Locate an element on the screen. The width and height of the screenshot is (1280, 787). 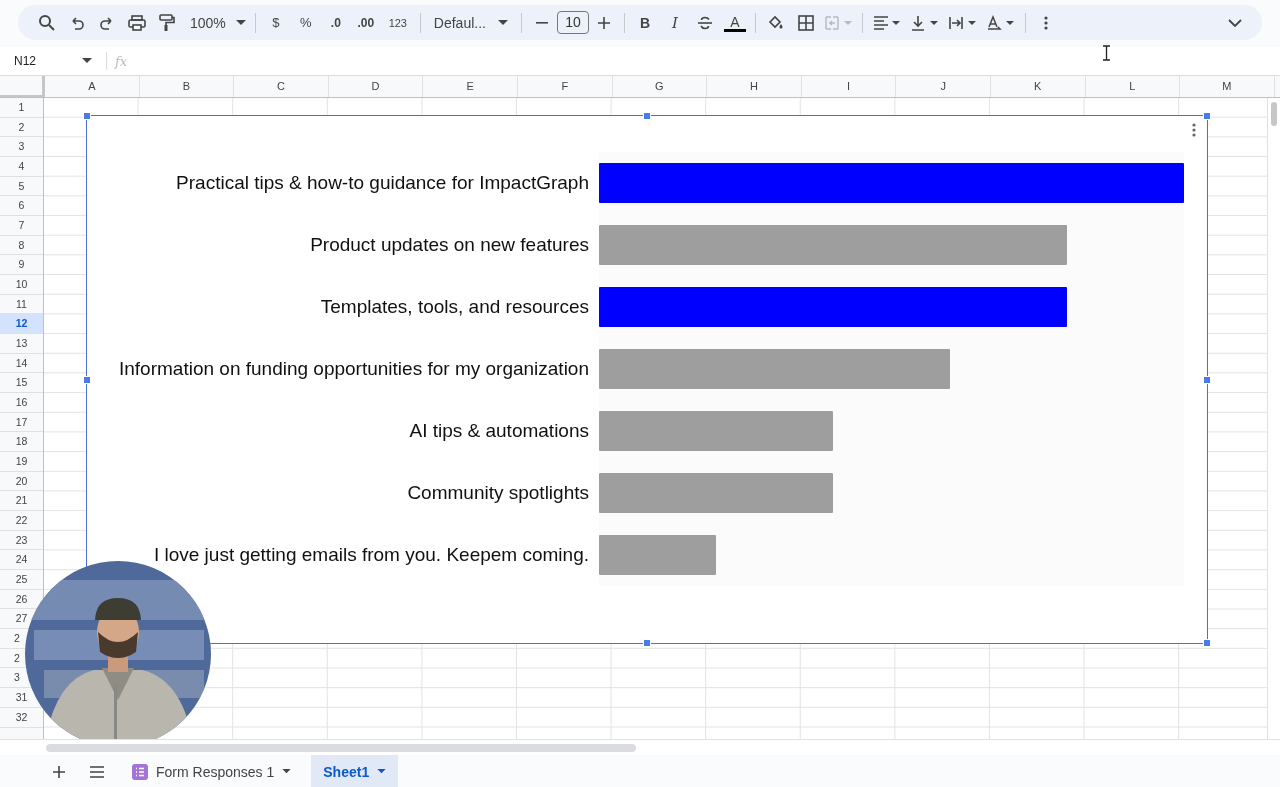
row-header: 25 is located at coordinates (21, 579).